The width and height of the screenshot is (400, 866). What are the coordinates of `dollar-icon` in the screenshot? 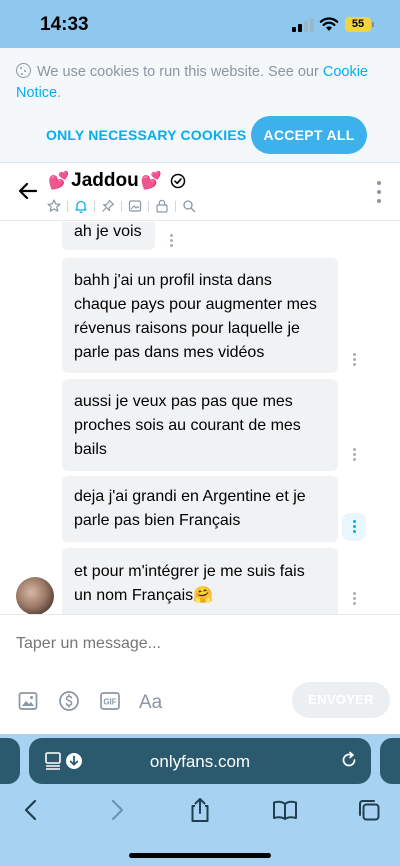 It's located at (69, 701).